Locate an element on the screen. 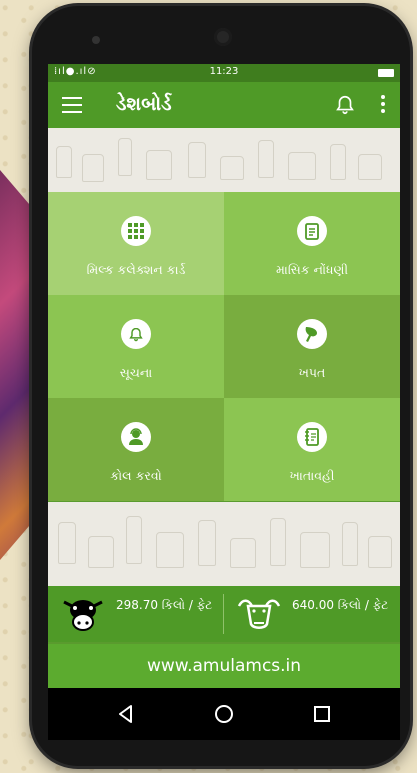  battery-icon is located at coordinates (386, 73).